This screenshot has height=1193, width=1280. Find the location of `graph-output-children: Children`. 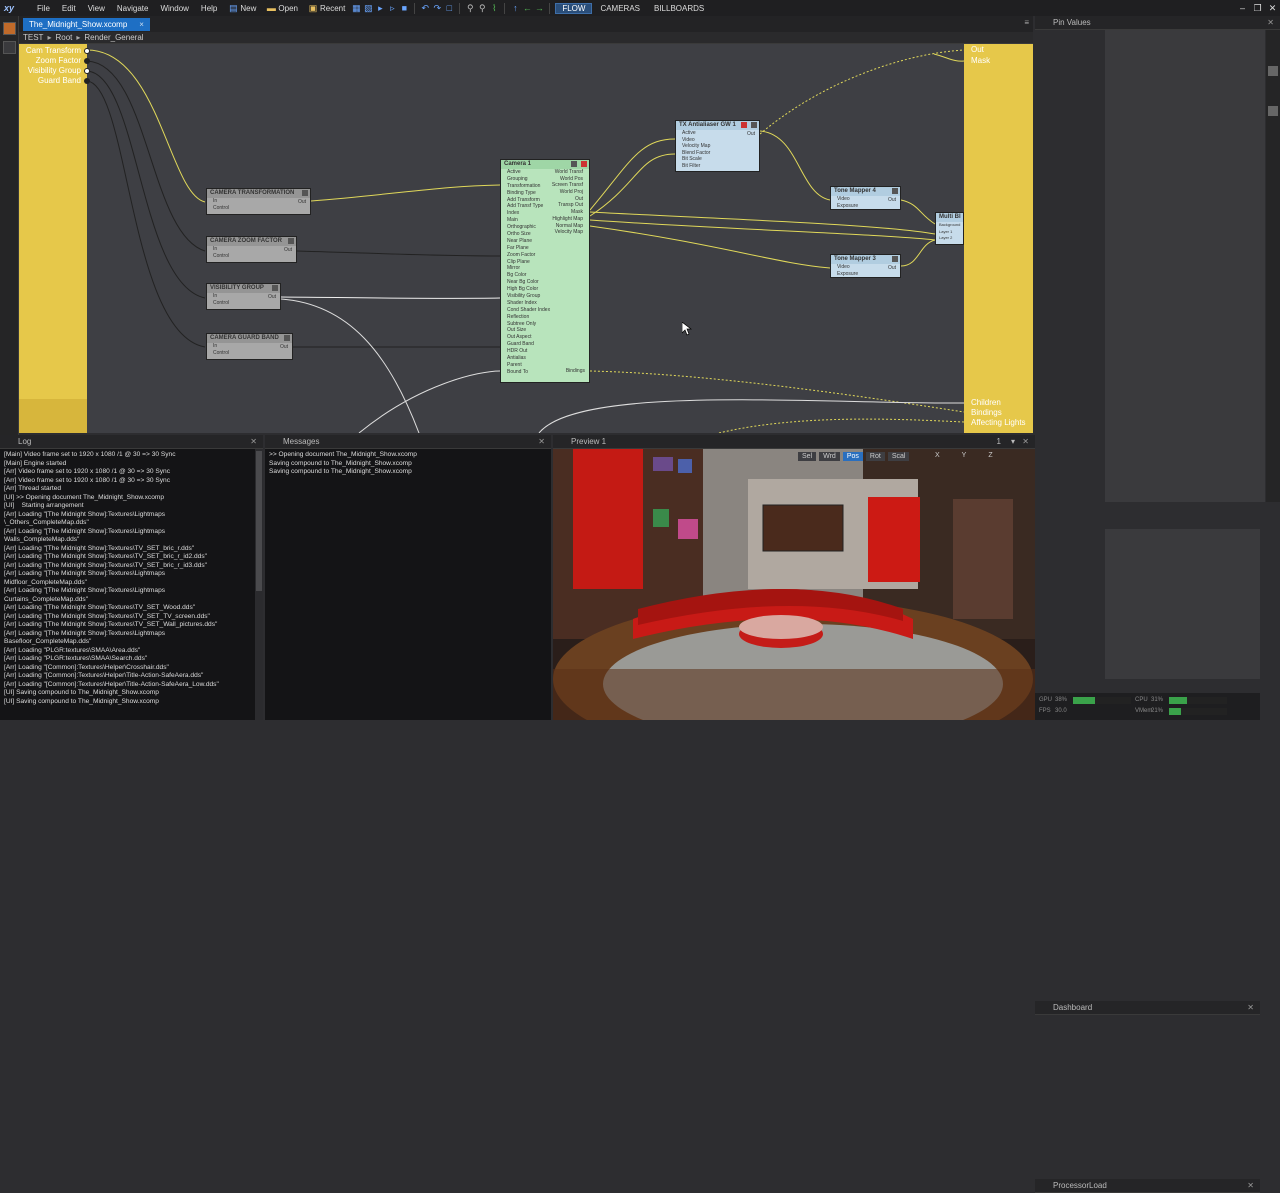

graph-output-children: Children is located at coordinates (986, 402).